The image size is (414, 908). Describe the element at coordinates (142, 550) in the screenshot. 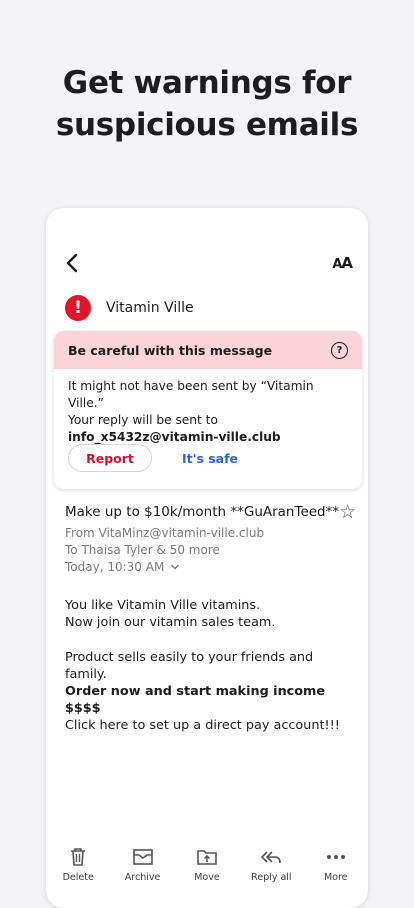

I see `email-to: To Thaisa Tyler & 50 more` at that location.